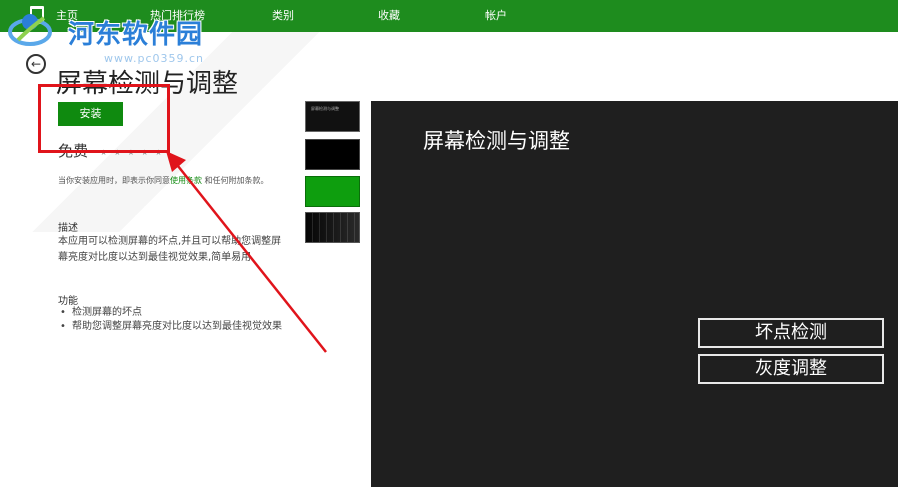 This screenshot has width=898, height=487. Describe the element at coordinates (36, 64) in the screenshot. I see `back-arrow-icon: ←` at that location.